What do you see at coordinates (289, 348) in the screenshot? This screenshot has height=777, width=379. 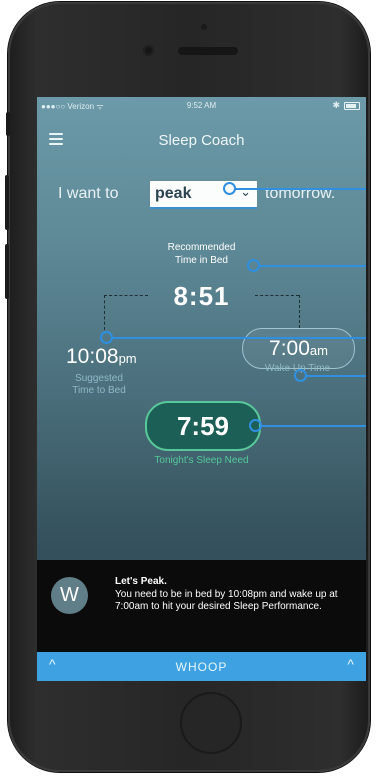 I see `wake-time: 7:00` at bounding box center [289, 348].